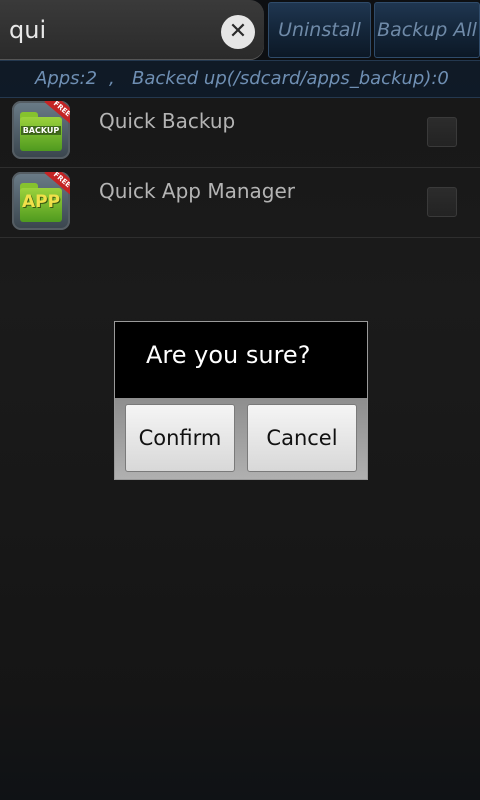  I want to click on top-toolbar: qui ✕ Uninstall Backup All, so click(240, 30).